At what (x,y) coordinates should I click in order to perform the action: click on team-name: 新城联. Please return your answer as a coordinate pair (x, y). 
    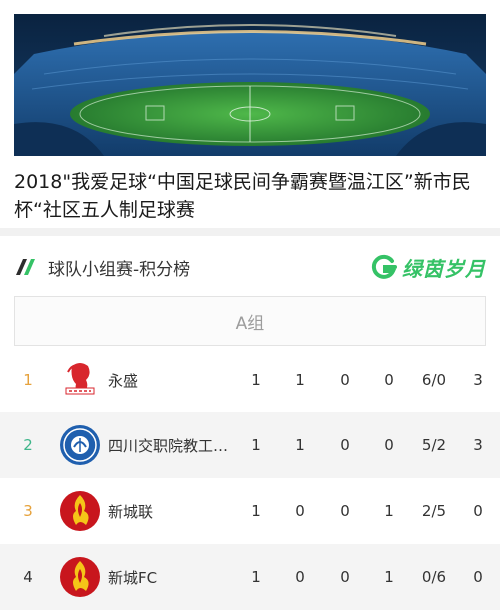
    Looking at the image, I should click on (131, 511).